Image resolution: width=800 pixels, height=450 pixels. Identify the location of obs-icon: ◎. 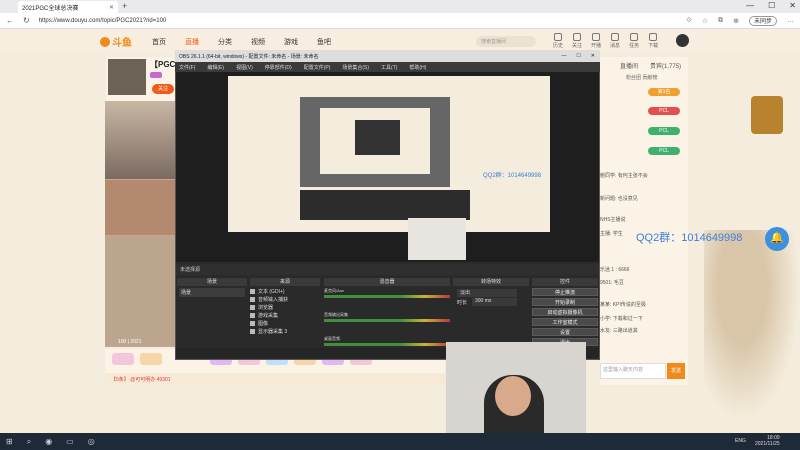
(91, 441).